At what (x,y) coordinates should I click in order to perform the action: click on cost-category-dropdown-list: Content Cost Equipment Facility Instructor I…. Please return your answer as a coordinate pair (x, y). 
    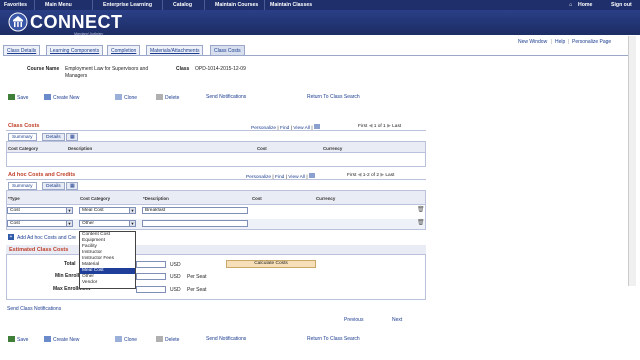
    Looking at the image, I should click on (107, 260).